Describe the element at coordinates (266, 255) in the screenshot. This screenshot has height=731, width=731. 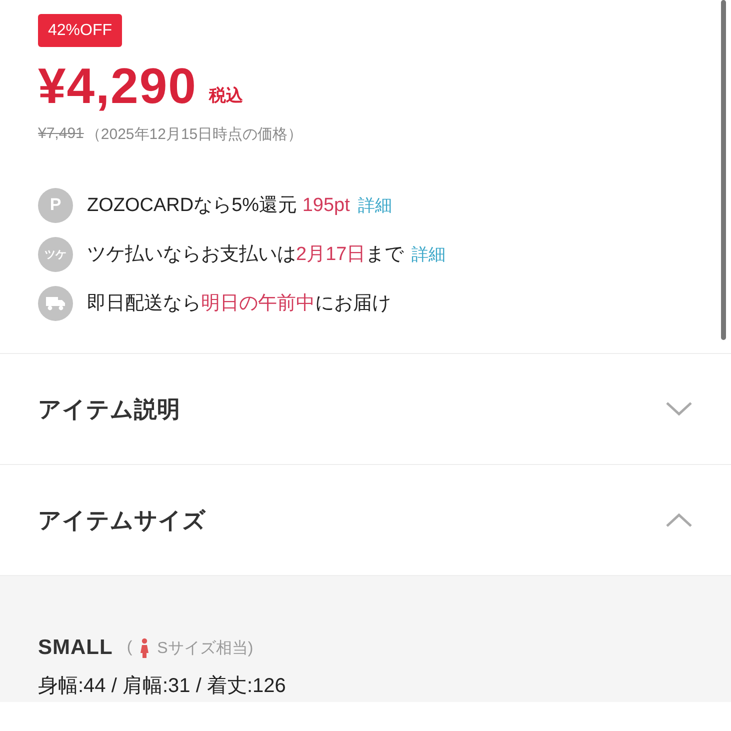
I see `benefit-text: ツケ払いならお支払いは2月17日 まで 詳細` at that location.